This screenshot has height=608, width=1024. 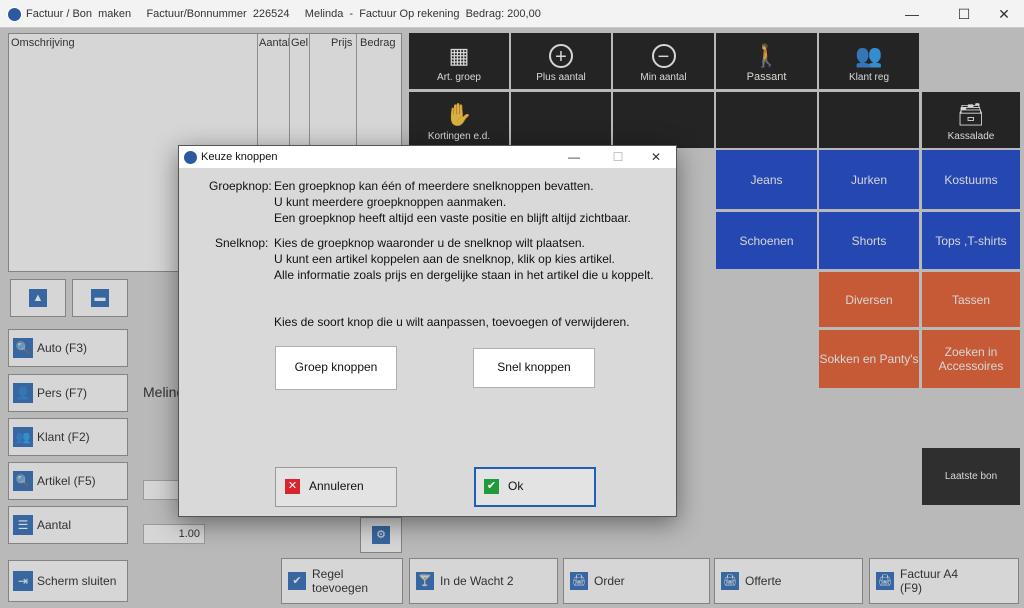 I want to click on cancel-x-icon: ✕, so click(x=292, y=486).